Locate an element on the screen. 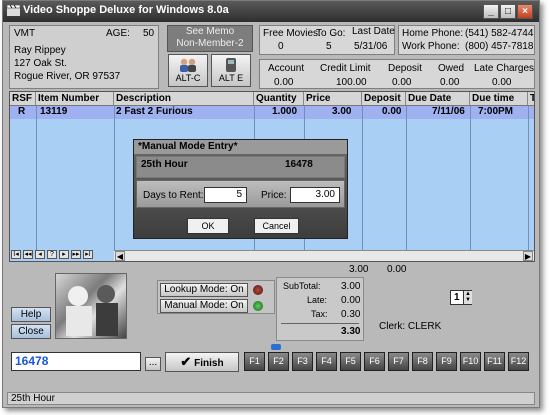 This screenshot has height=415, width=550. cell-rsf: R is located at coordinates (22, 111).